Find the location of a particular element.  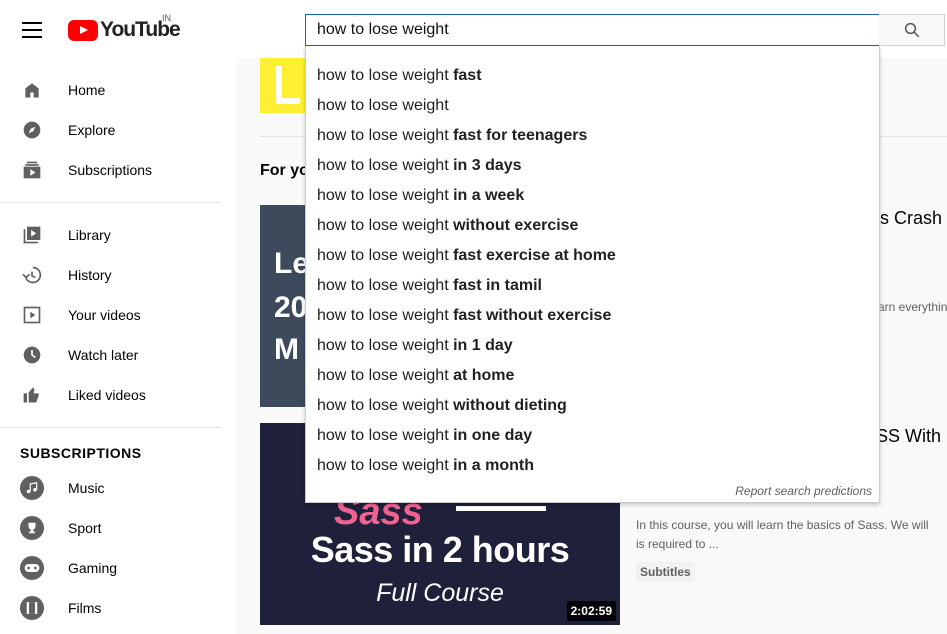

suggestion-completion: in 1 day is located at coordinates (483, 345).